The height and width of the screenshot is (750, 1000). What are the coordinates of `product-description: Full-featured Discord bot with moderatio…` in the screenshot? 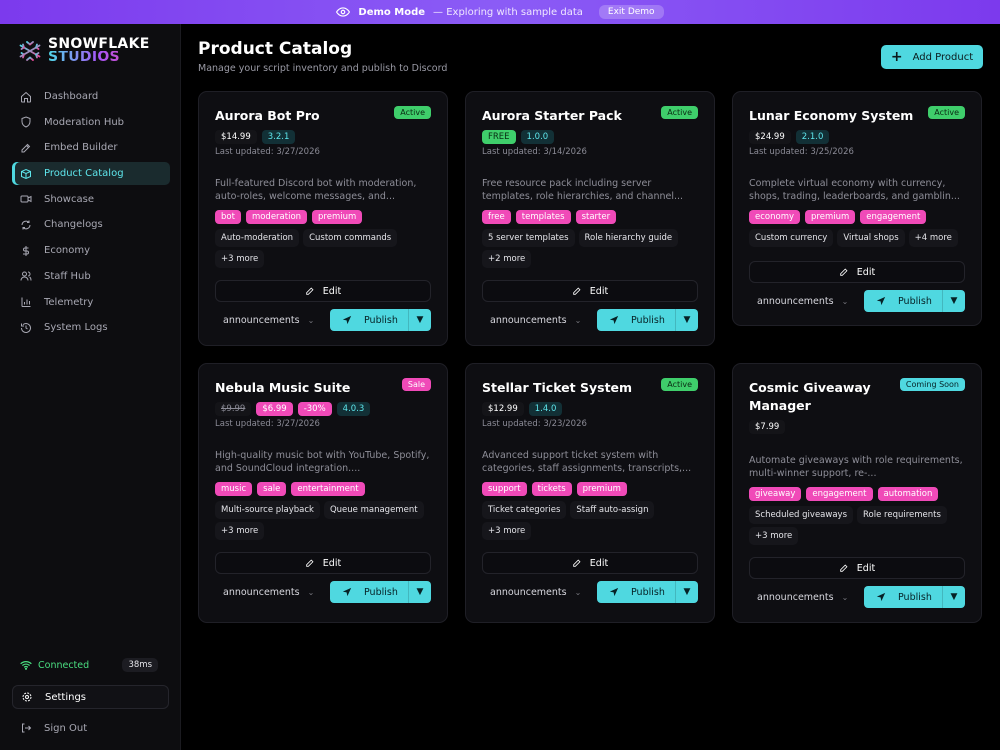 It's located at (316, 190).